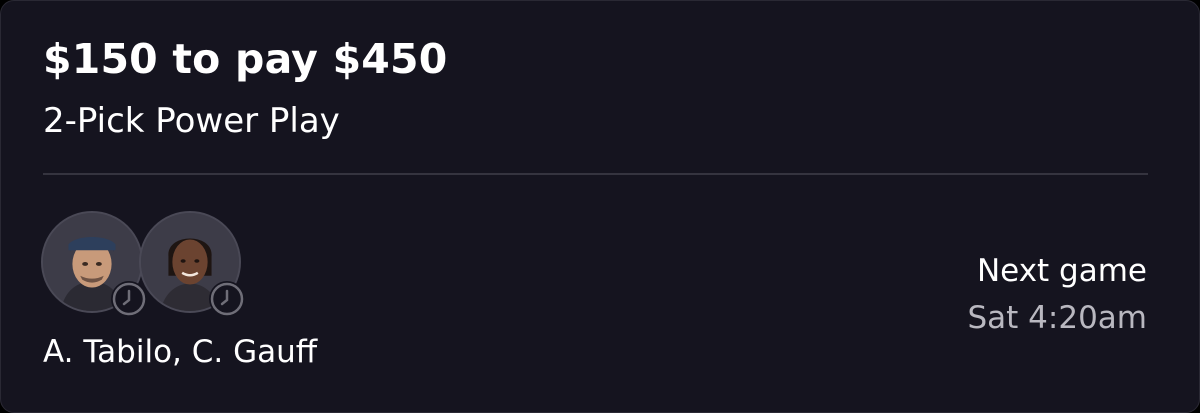 The height and width of the screenshot is (413, 1200). Describe the element at coordinates (245, 59) in the screenshot. I see `entry-title: $150 to pay $450` at that location.